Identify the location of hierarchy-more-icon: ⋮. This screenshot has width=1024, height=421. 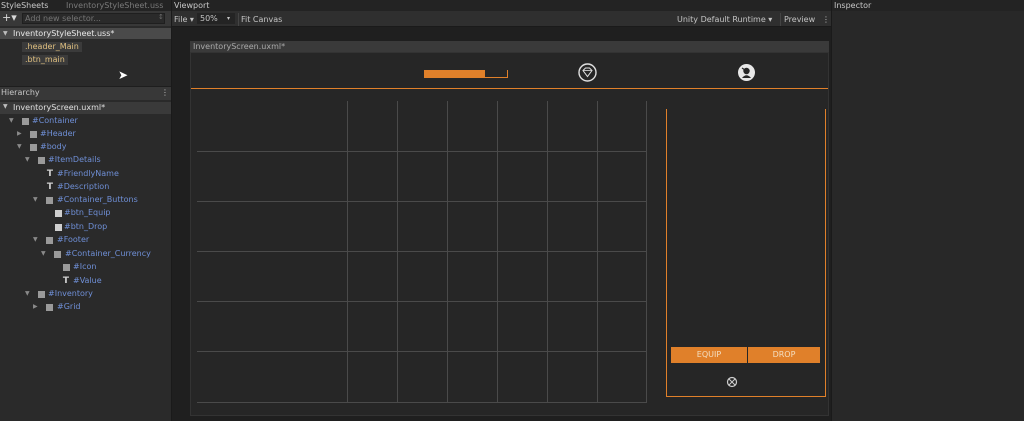
(165, 92).